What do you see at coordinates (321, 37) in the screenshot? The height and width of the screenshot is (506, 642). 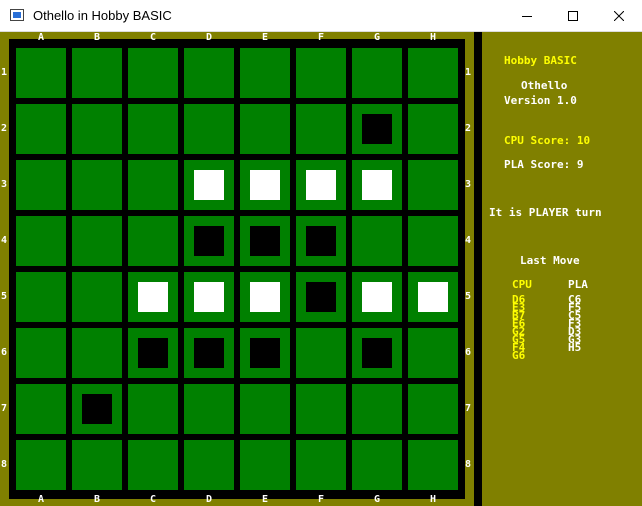 I see `column-label-top: F` at bounding box center [321, 37].